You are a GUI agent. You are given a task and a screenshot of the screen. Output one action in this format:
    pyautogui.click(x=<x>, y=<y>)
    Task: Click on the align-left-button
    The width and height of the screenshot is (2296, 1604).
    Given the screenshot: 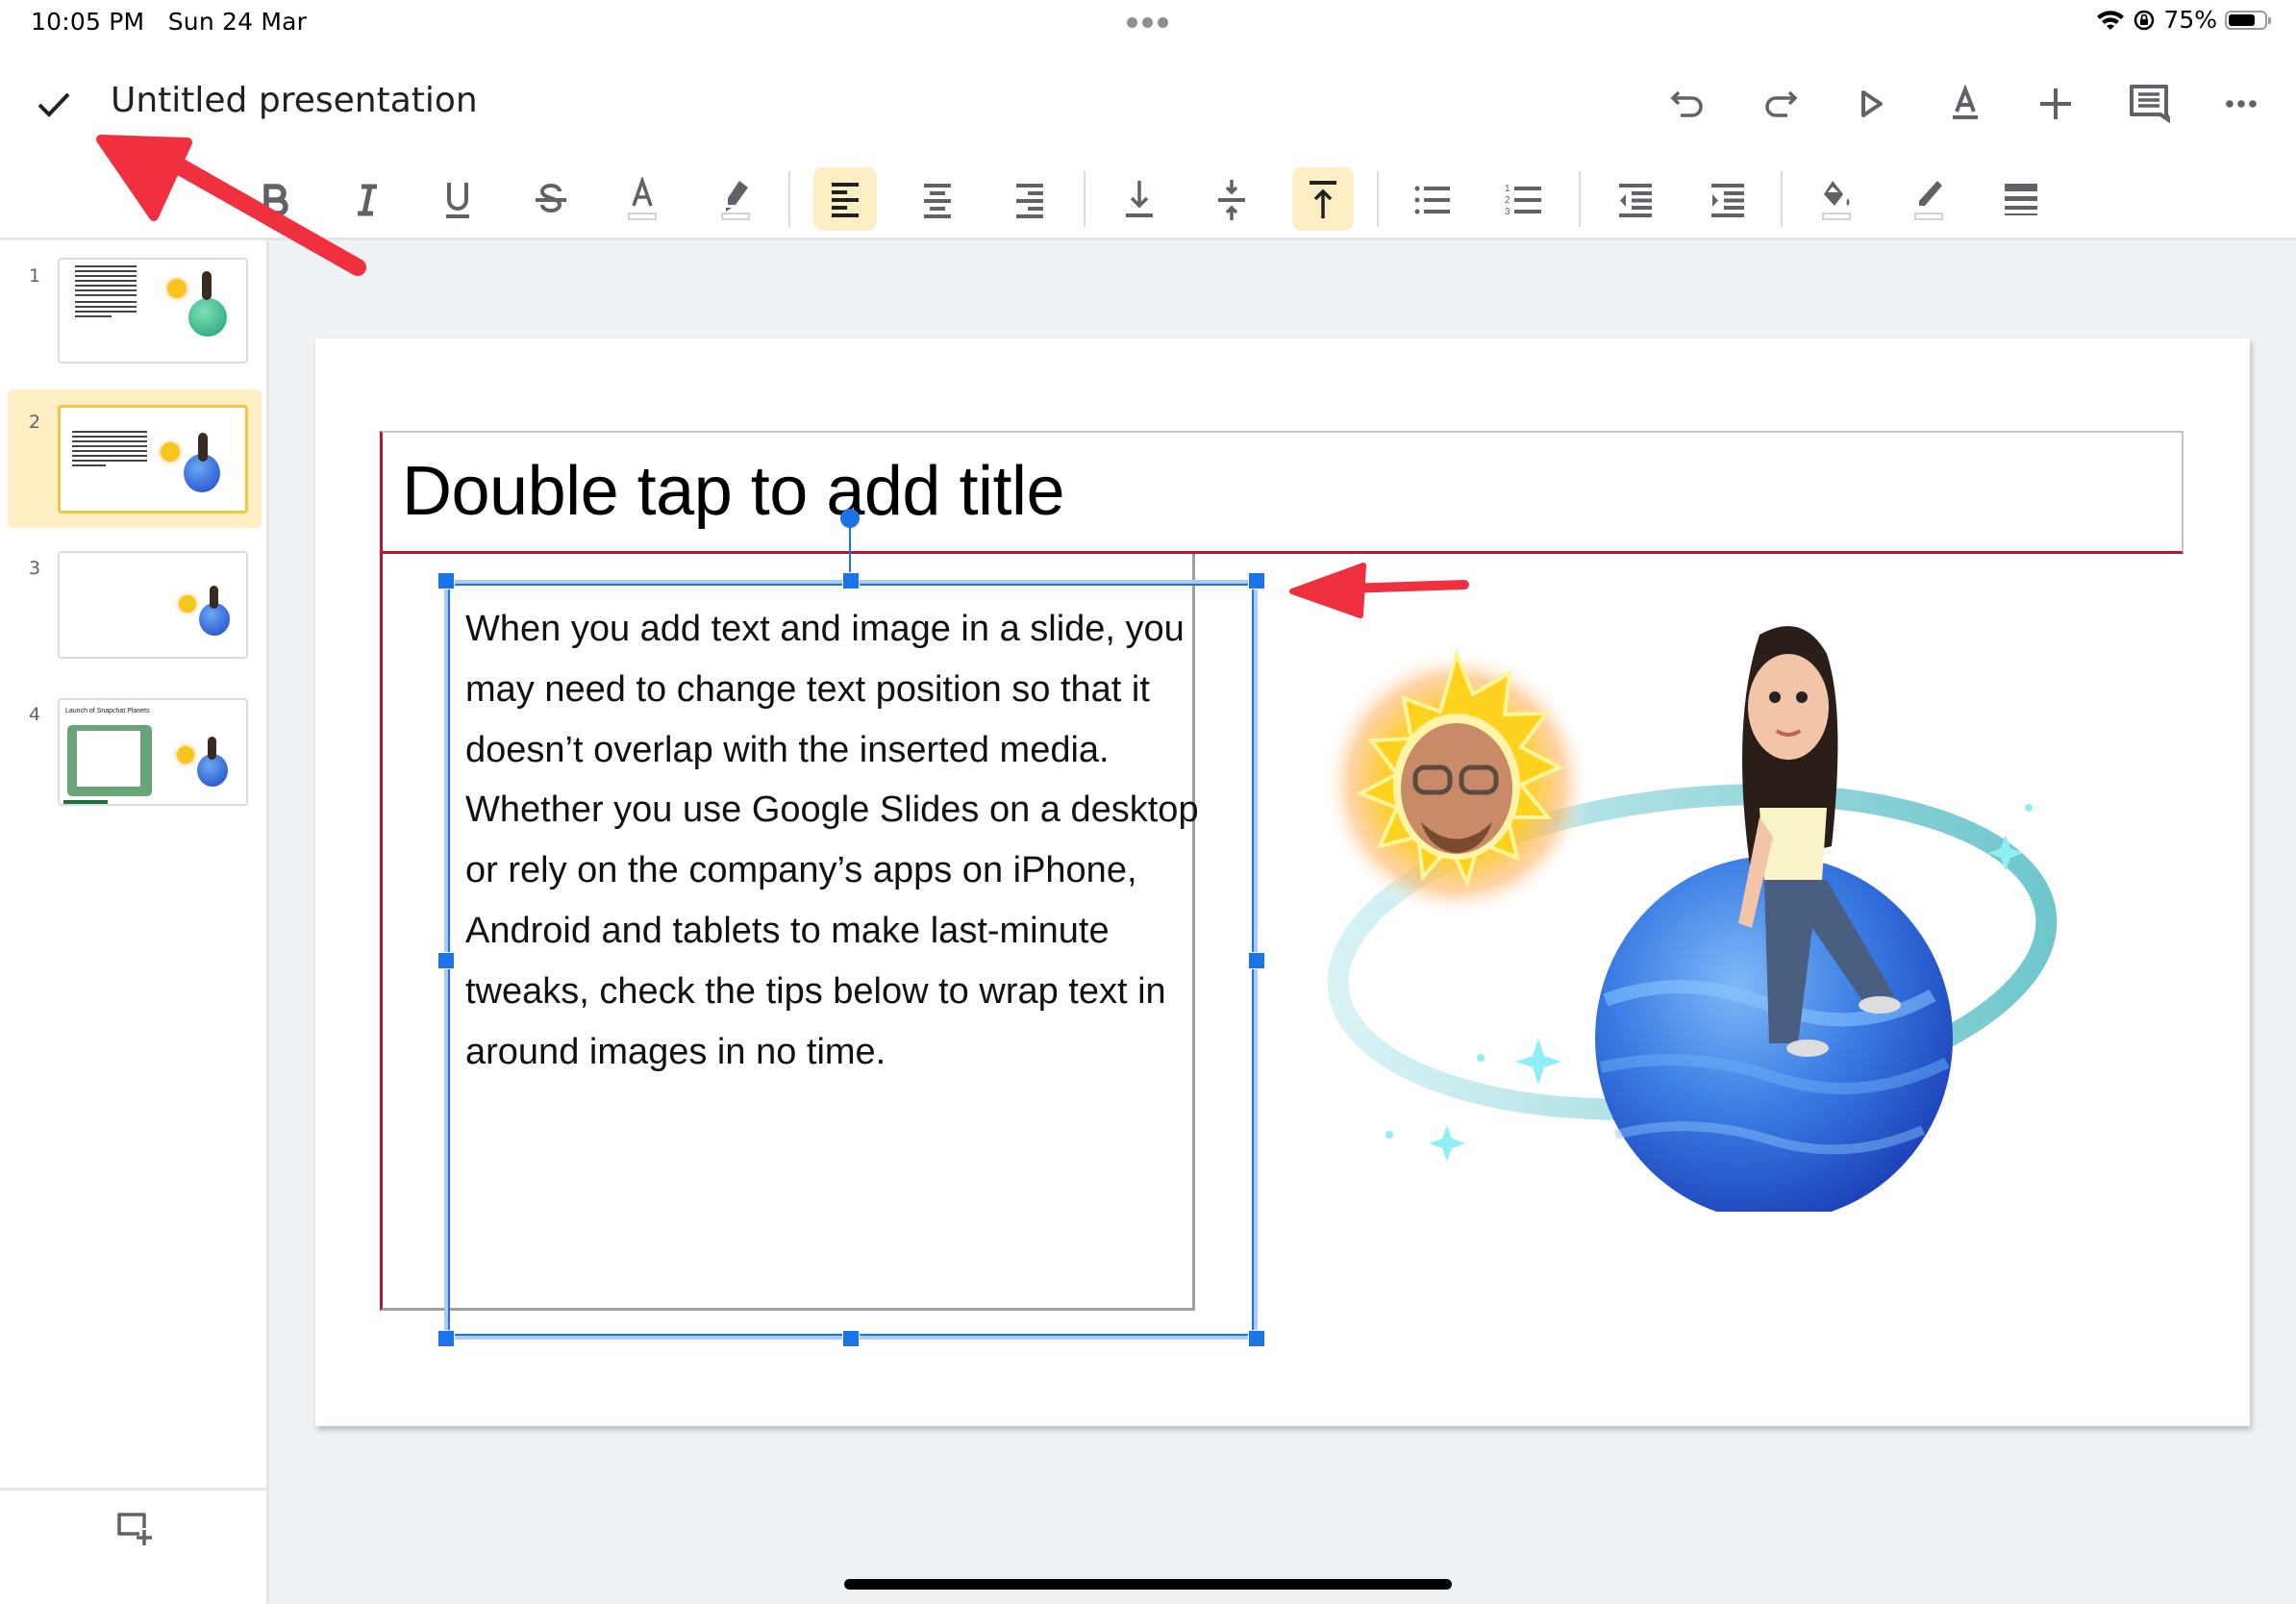 What is the action you would take?
    pyautogui.click(x=845, y=199)
    